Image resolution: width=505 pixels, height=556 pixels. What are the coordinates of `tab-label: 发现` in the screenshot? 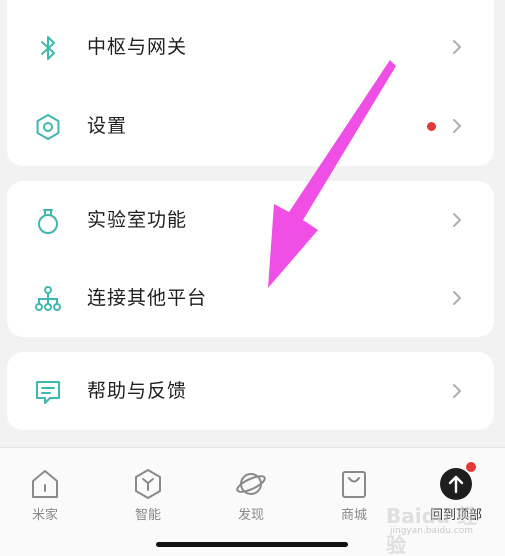 It's located at (250, 515).